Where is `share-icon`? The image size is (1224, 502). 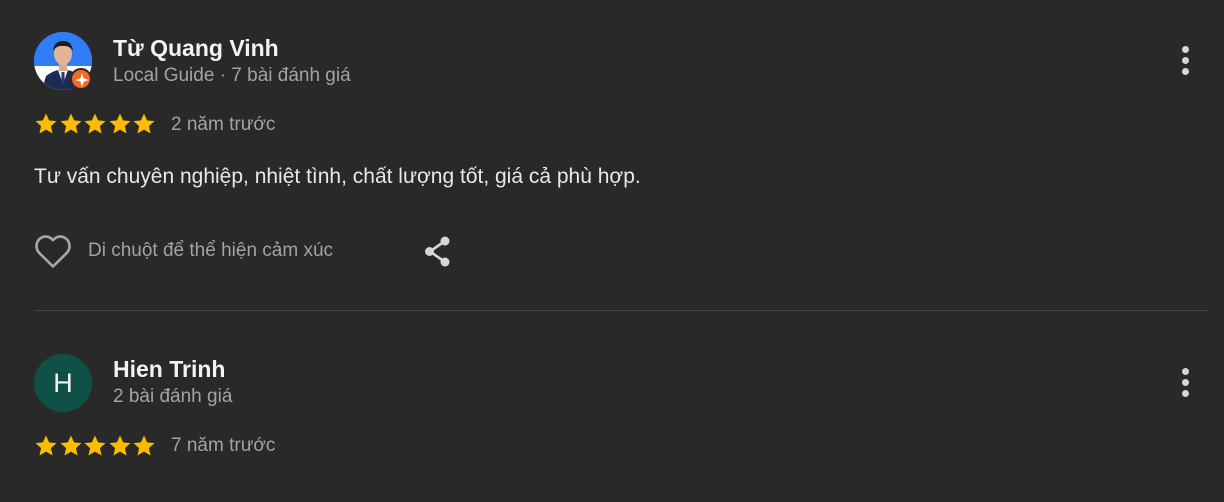
share-icon is located at coordinates (437, 251).